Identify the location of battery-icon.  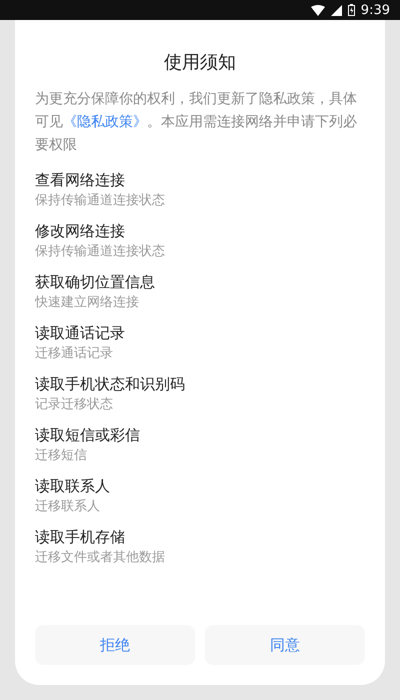
(351, 10).